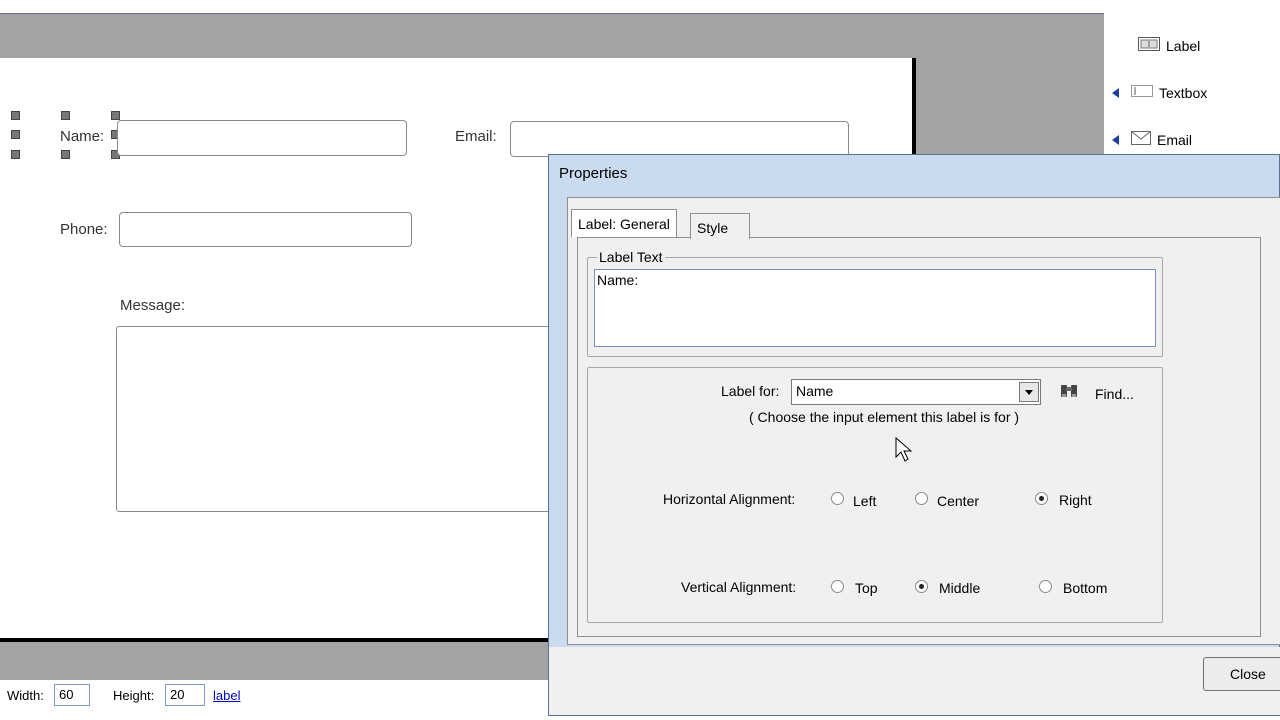 This screenshot has width=1280, height=720. I want to click on name-label: Name:, so click(82, 136).